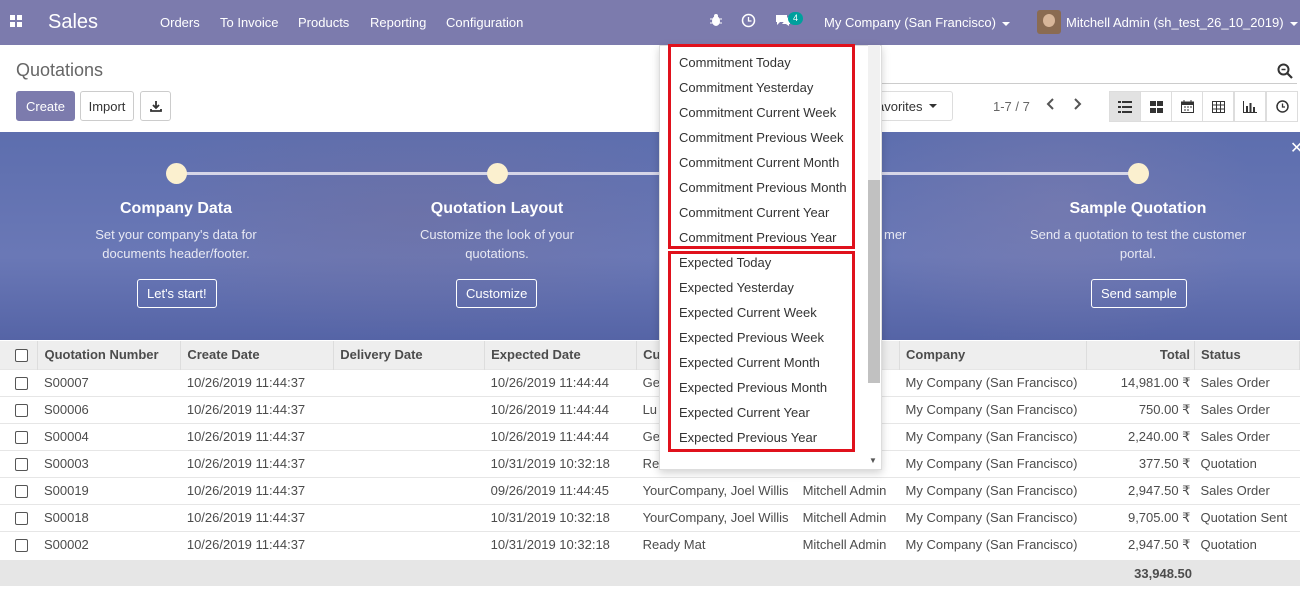 Image resolution: width=1300 pixels, height=589 pixels. Describe the element at coordinates (180, 22) in the screenshot. I see `menu-orders: Orders` at that location.